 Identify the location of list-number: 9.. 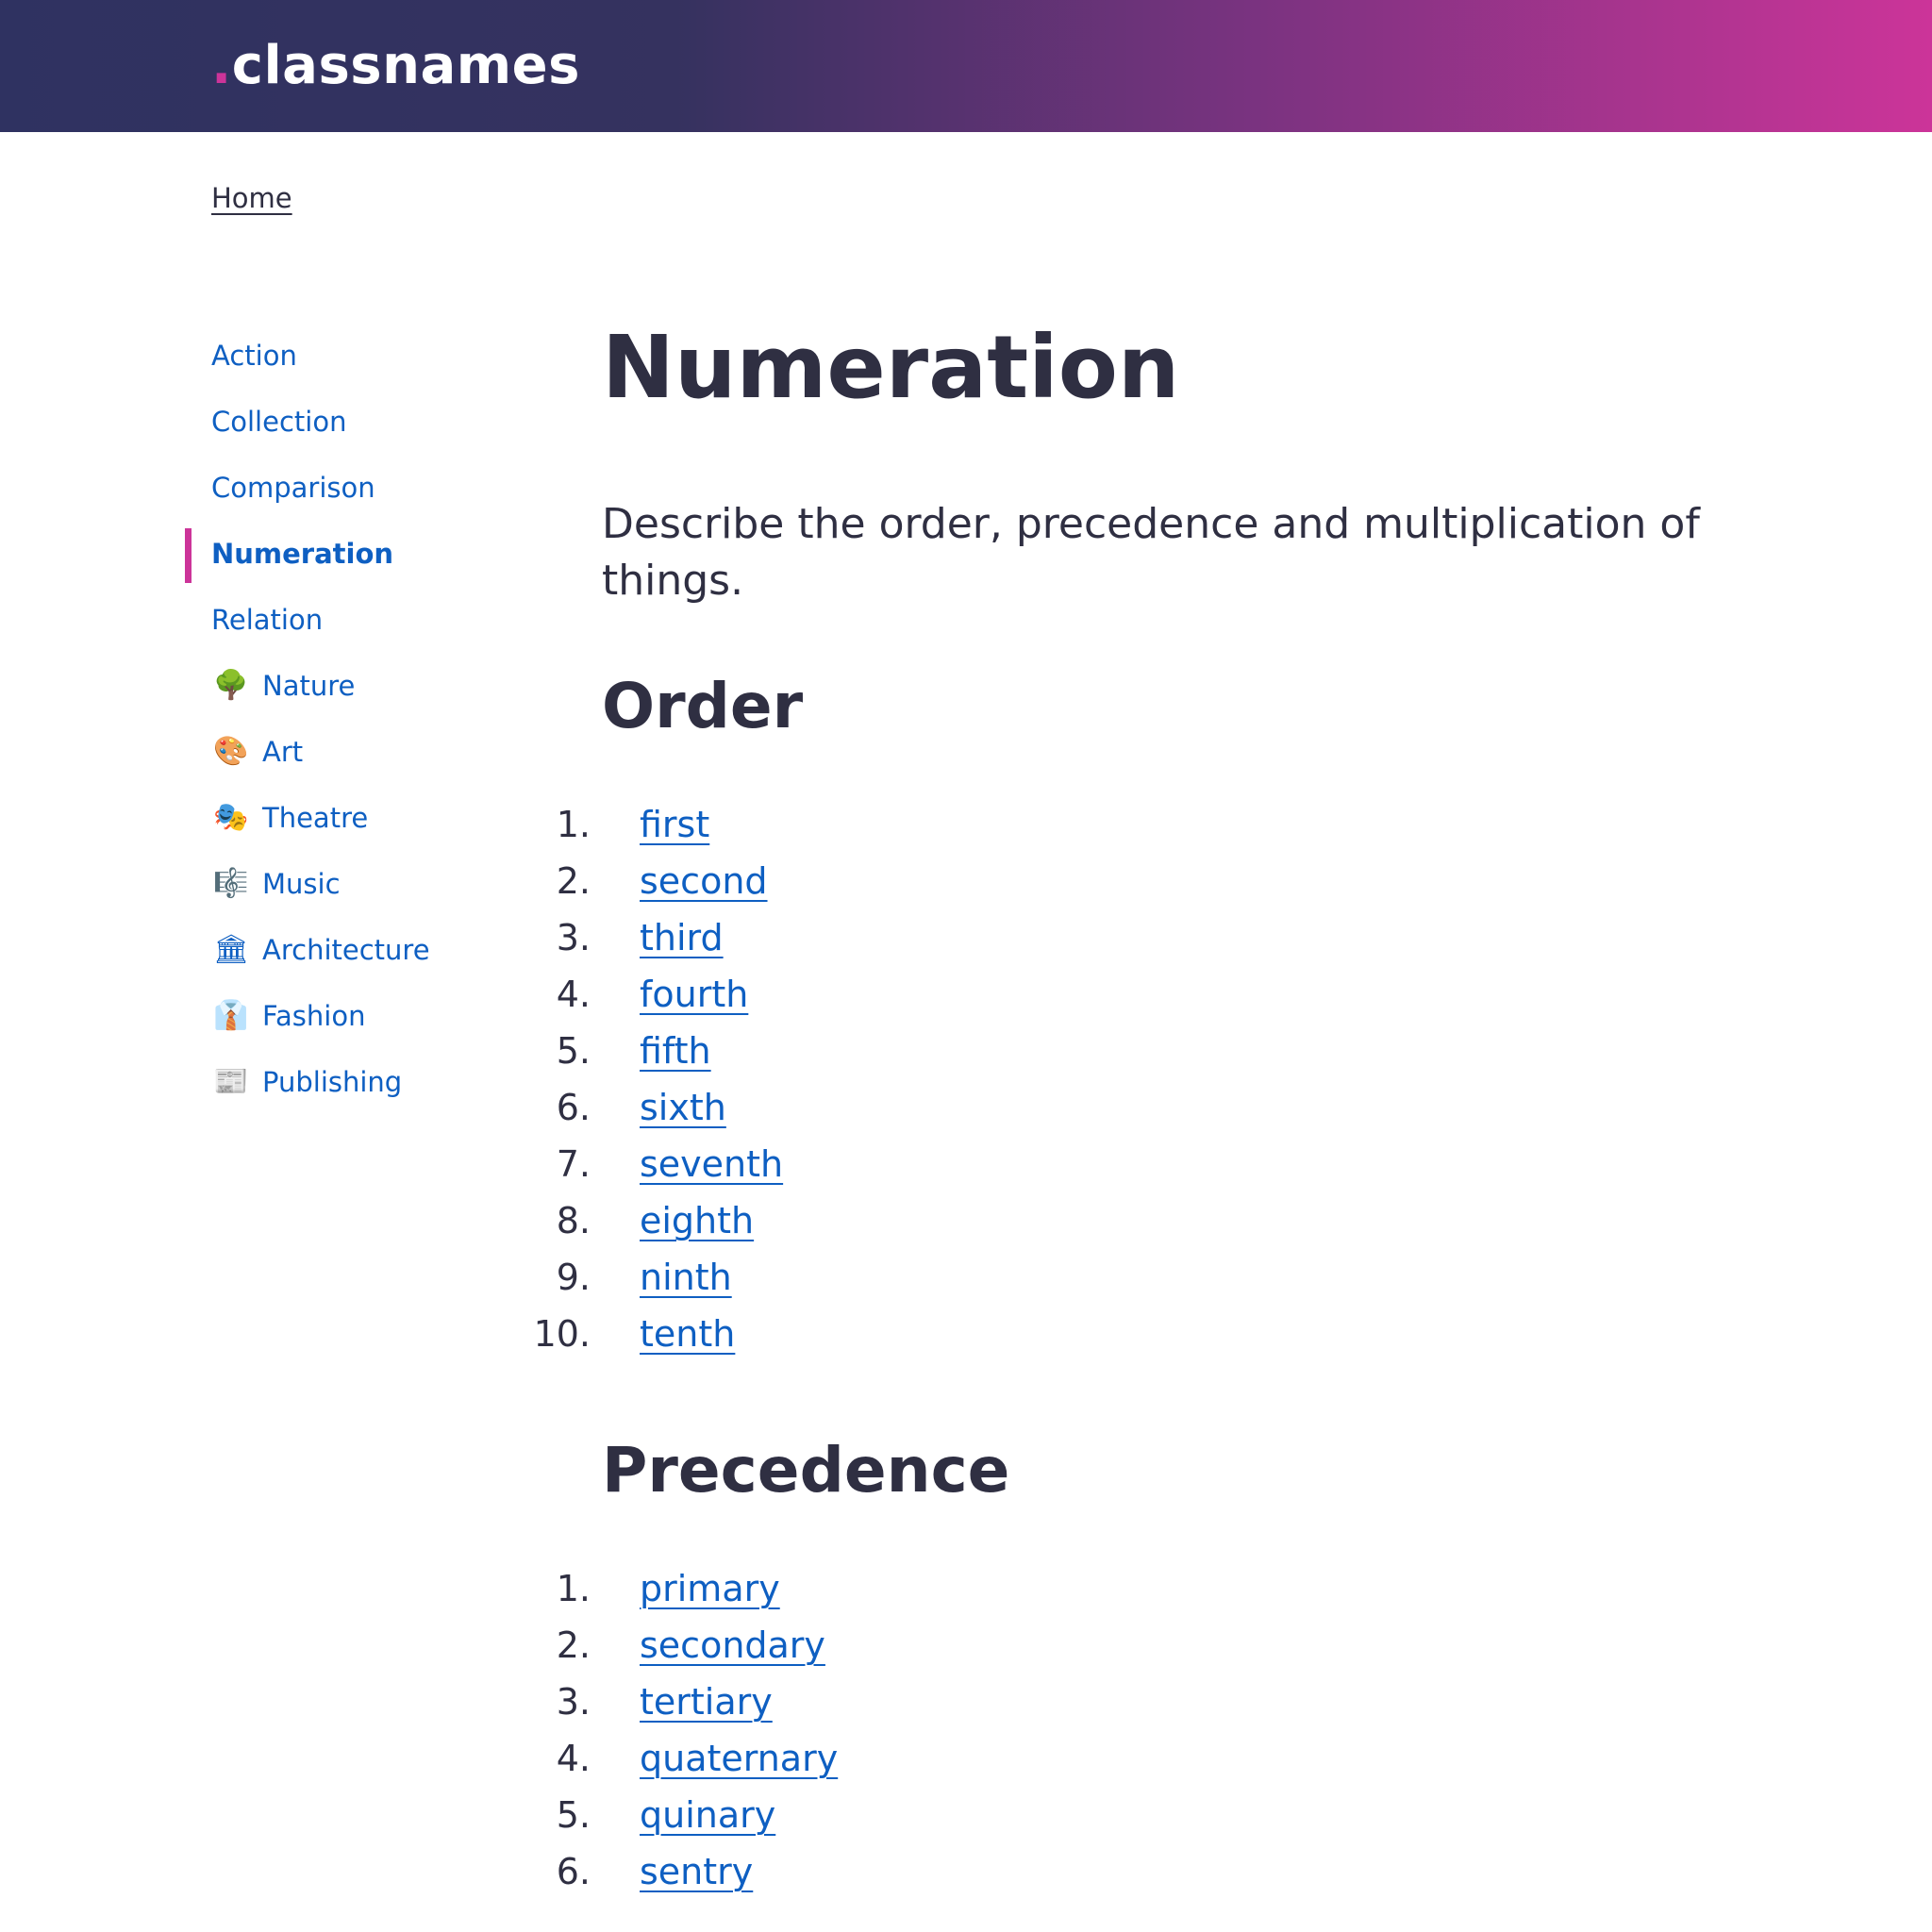
(573, 1277).